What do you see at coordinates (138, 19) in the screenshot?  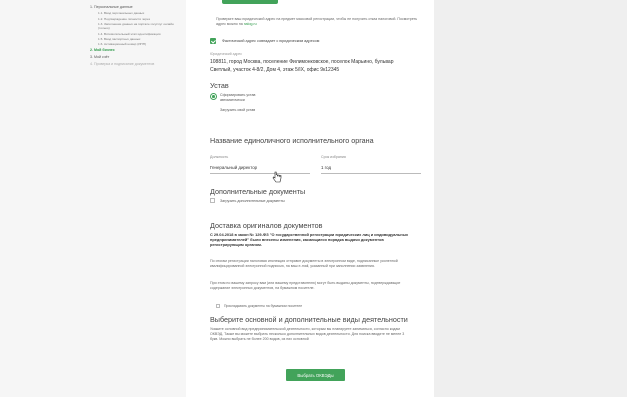 I see `sidebar-item: 1.2. Подтверждение личности через` at bounding box center [138, 19].